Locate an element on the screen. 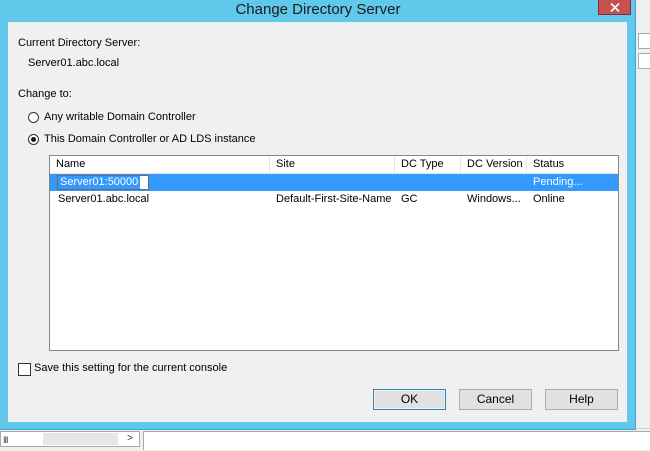  scroll-grip-icon: III is located at coordinates (5, 440).